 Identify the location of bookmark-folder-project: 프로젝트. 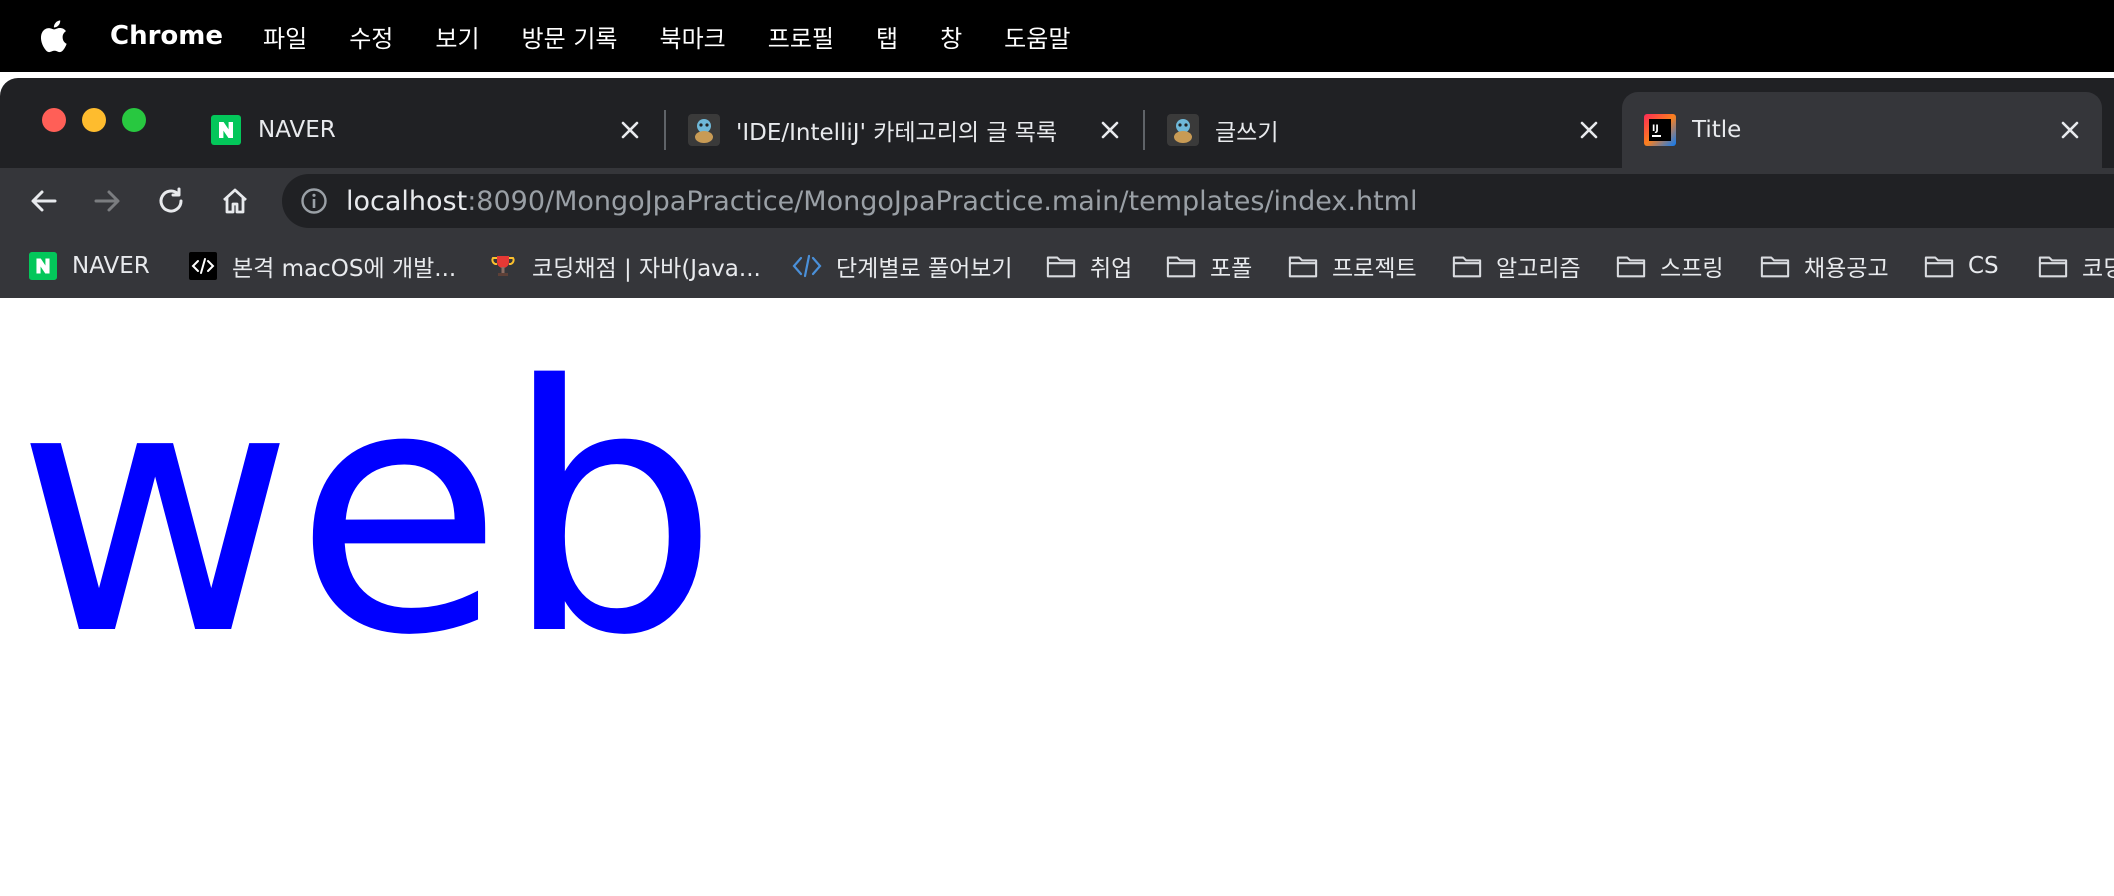
(1352, 266).